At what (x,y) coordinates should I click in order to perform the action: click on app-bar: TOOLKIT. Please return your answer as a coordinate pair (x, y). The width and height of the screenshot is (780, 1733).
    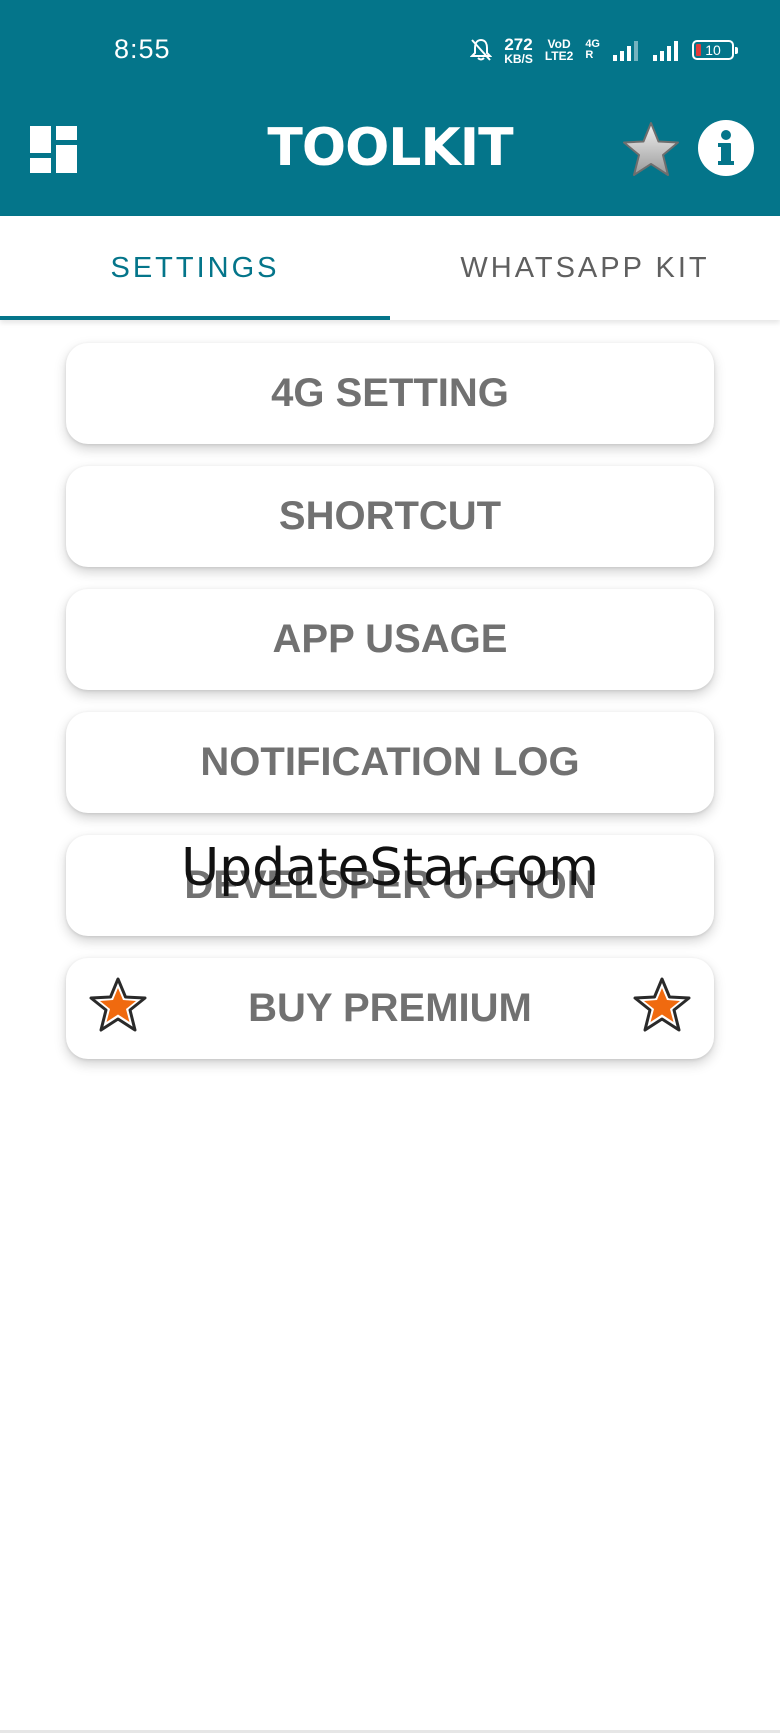
    Looking at the image, I should click on (390, 156).